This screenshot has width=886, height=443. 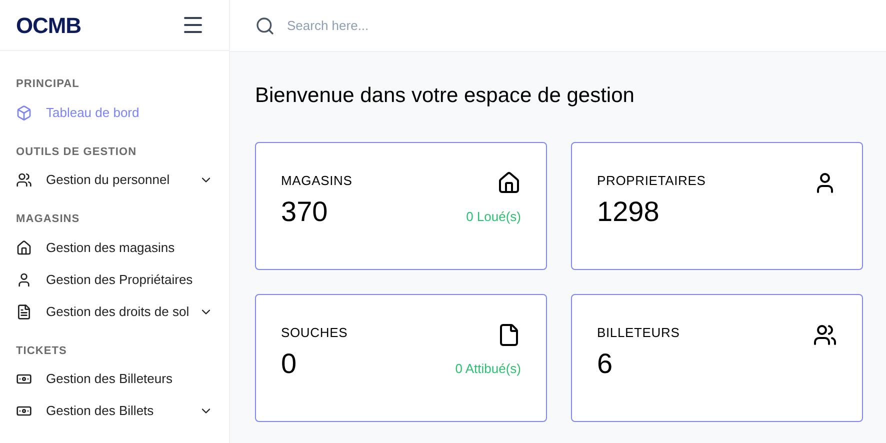 I want to click on card-value: 0, so click(x=289, y=363).